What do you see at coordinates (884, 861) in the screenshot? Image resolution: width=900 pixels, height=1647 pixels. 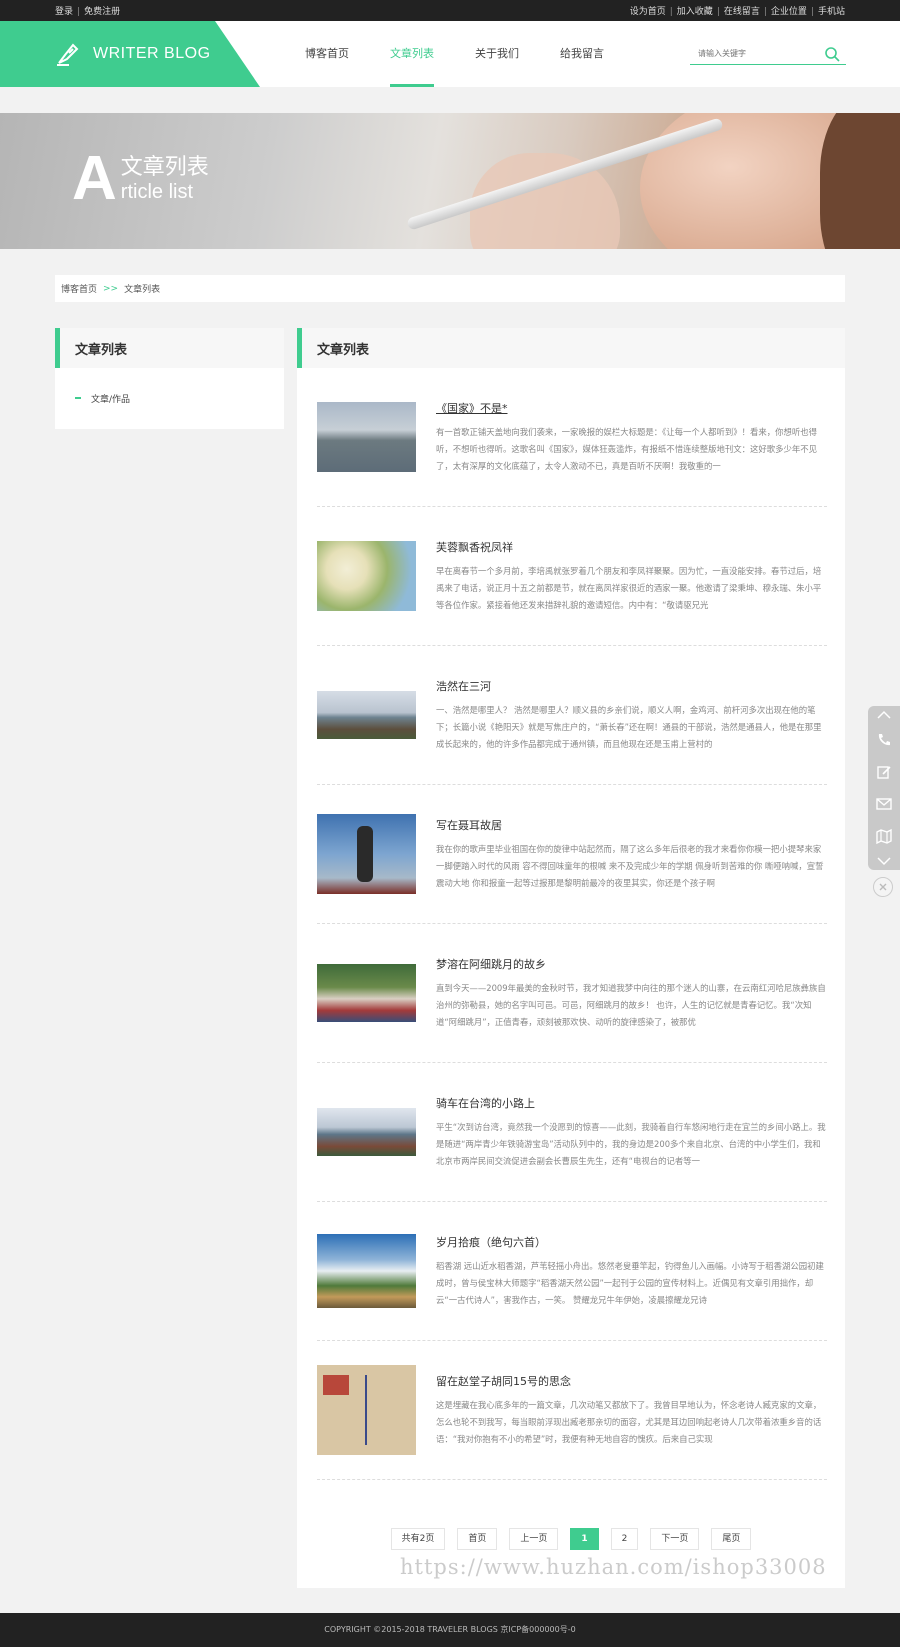 I see `chevron-down-icon` at bounding box center [884, 861].